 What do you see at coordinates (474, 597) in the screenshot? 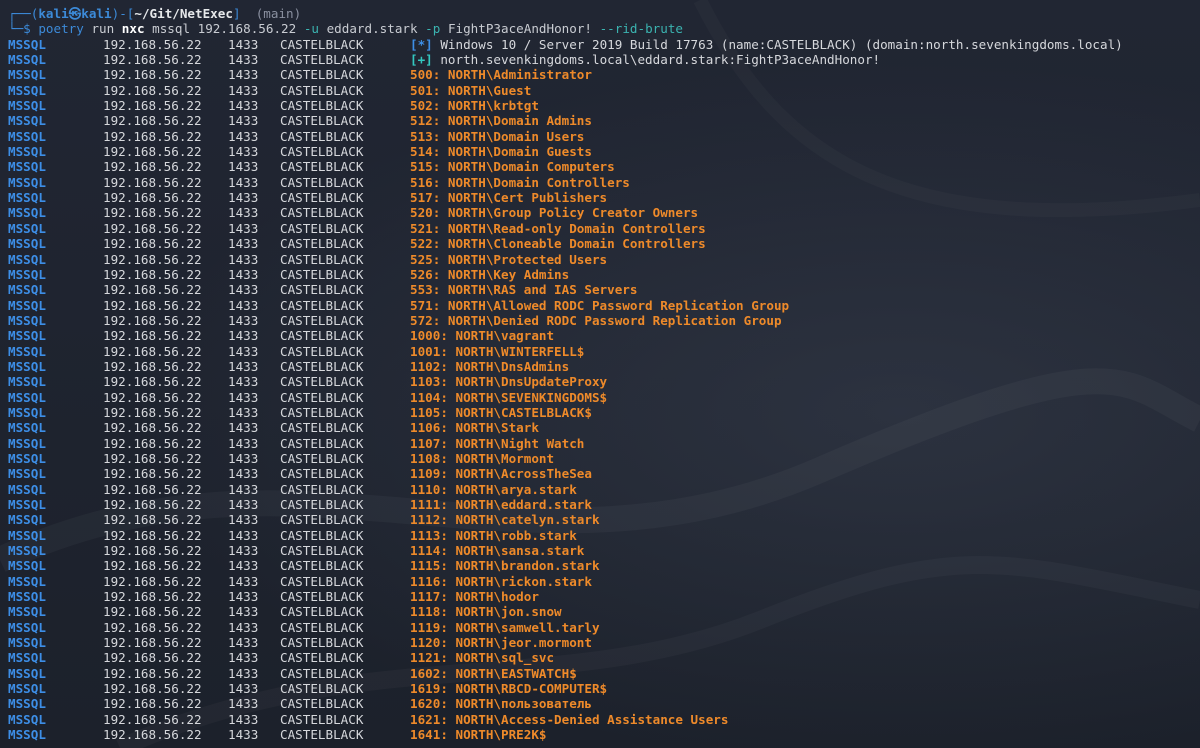
I see `rid-entry: 1117: NORTH\hodor` at bounding box center [474, 597].